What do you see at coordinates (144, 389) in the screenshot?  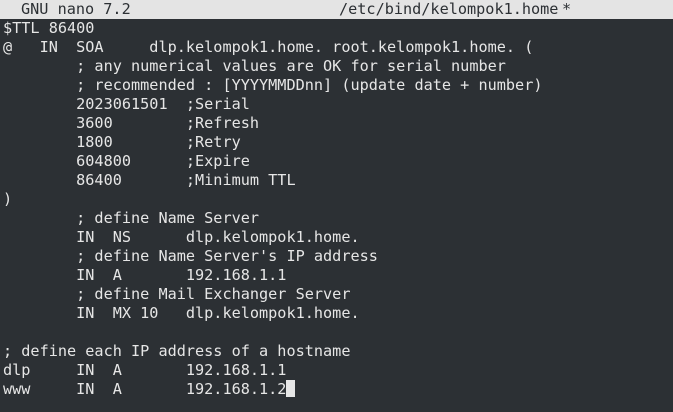 I see `editor-line-text: www IN A 192.168.1.2` at bounding box center [144, 389].